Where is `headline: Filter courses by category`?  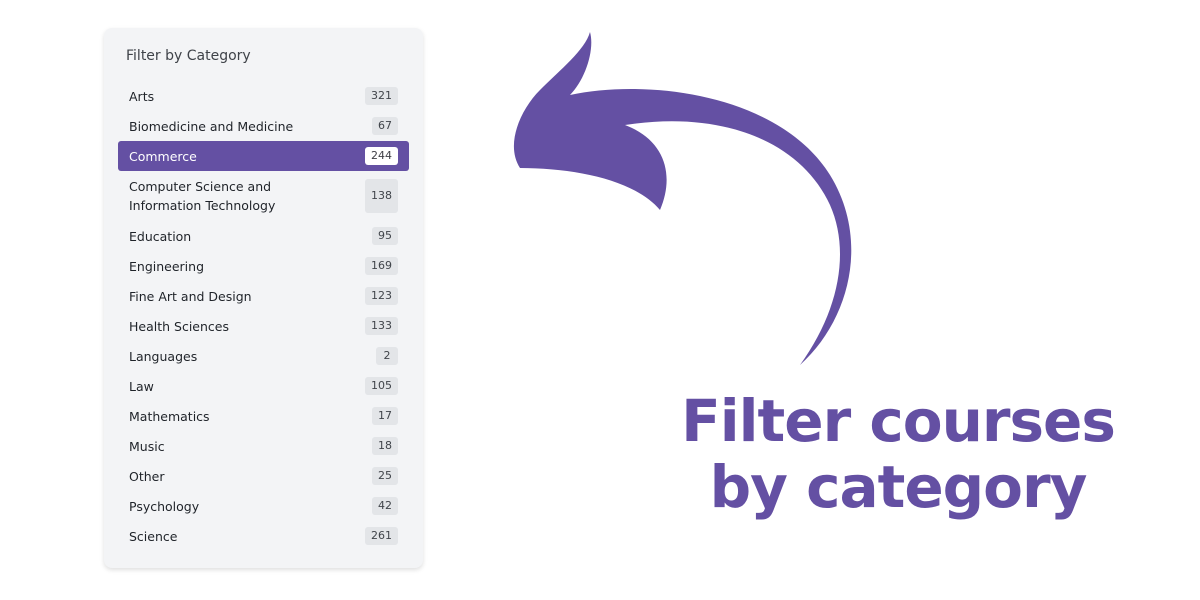
headline: Filter courses by category is located at coordinates (898, 454).